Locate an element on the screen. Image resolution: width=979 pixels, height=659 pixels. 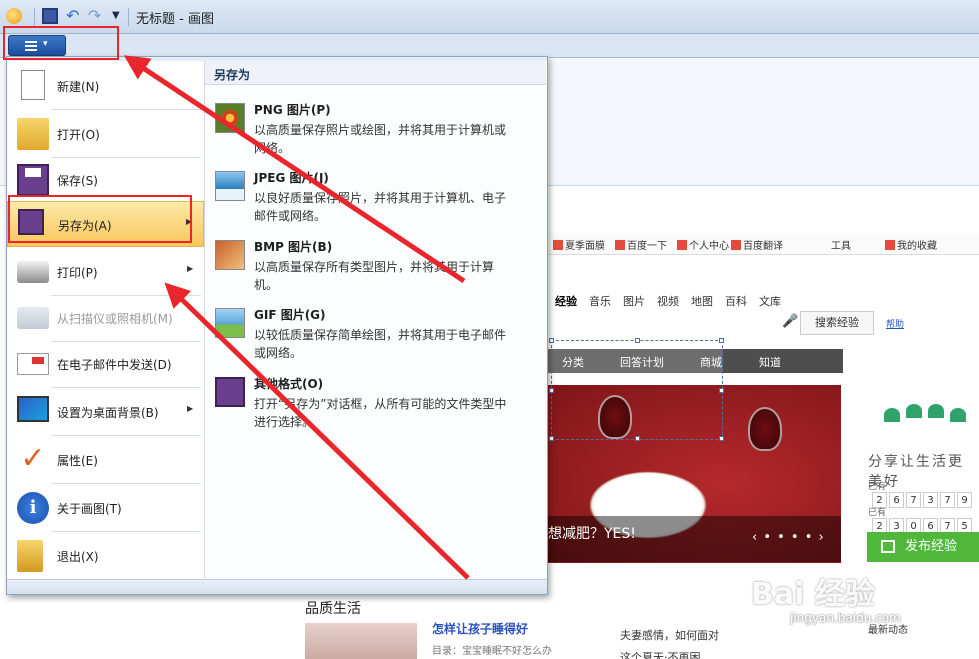
menu-item-send-email: 在电子邮件中发送(D) is located at coordinates (105, 364).